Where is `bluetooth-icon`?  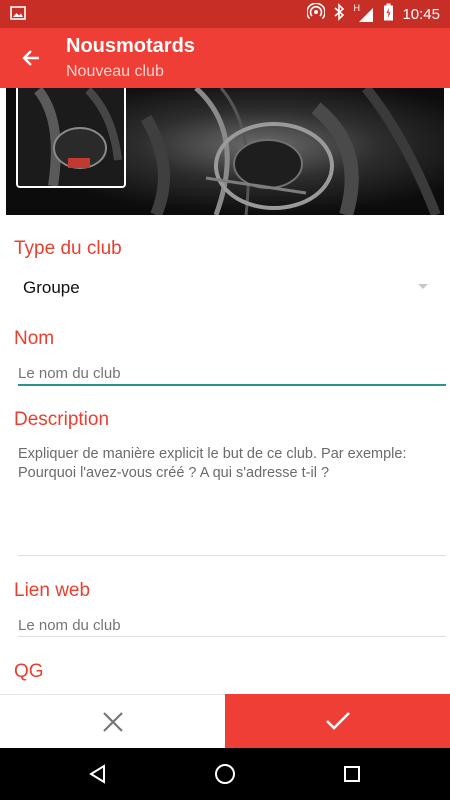 bluetooth-icon is located at coordinates (339, 14).